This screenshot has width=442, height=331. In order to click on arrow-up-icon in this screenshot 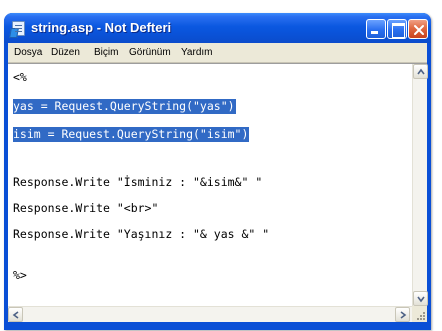, I will do `click(421, 71)`.